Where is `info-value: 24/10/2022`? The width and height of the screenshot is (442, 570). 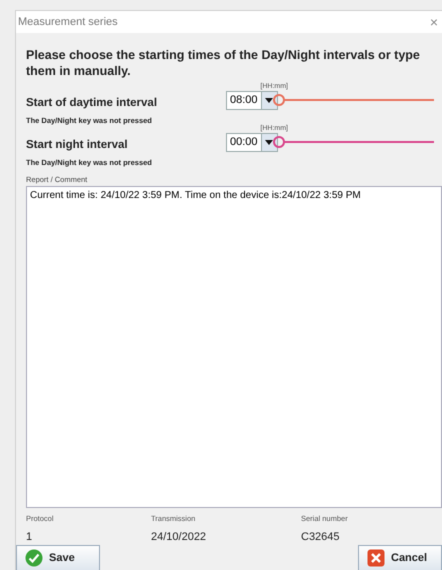
info-value: 24/10/2022 is located at coordinates (179, 537).